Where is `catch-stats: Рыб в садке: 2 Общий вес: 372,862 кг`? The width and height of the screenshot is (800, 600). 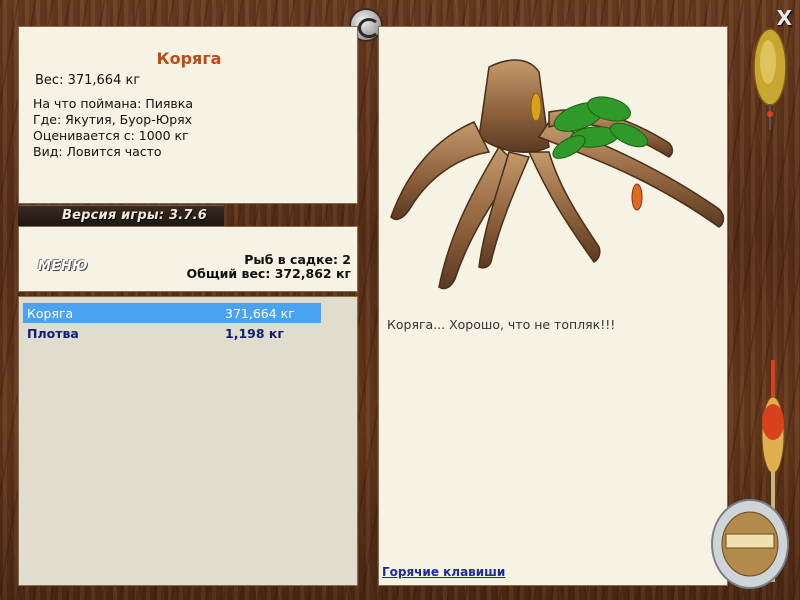 catch-stats: Рыб в садке: 2 Общий вес: 372,862 кг is located at coordinates (269, 267).